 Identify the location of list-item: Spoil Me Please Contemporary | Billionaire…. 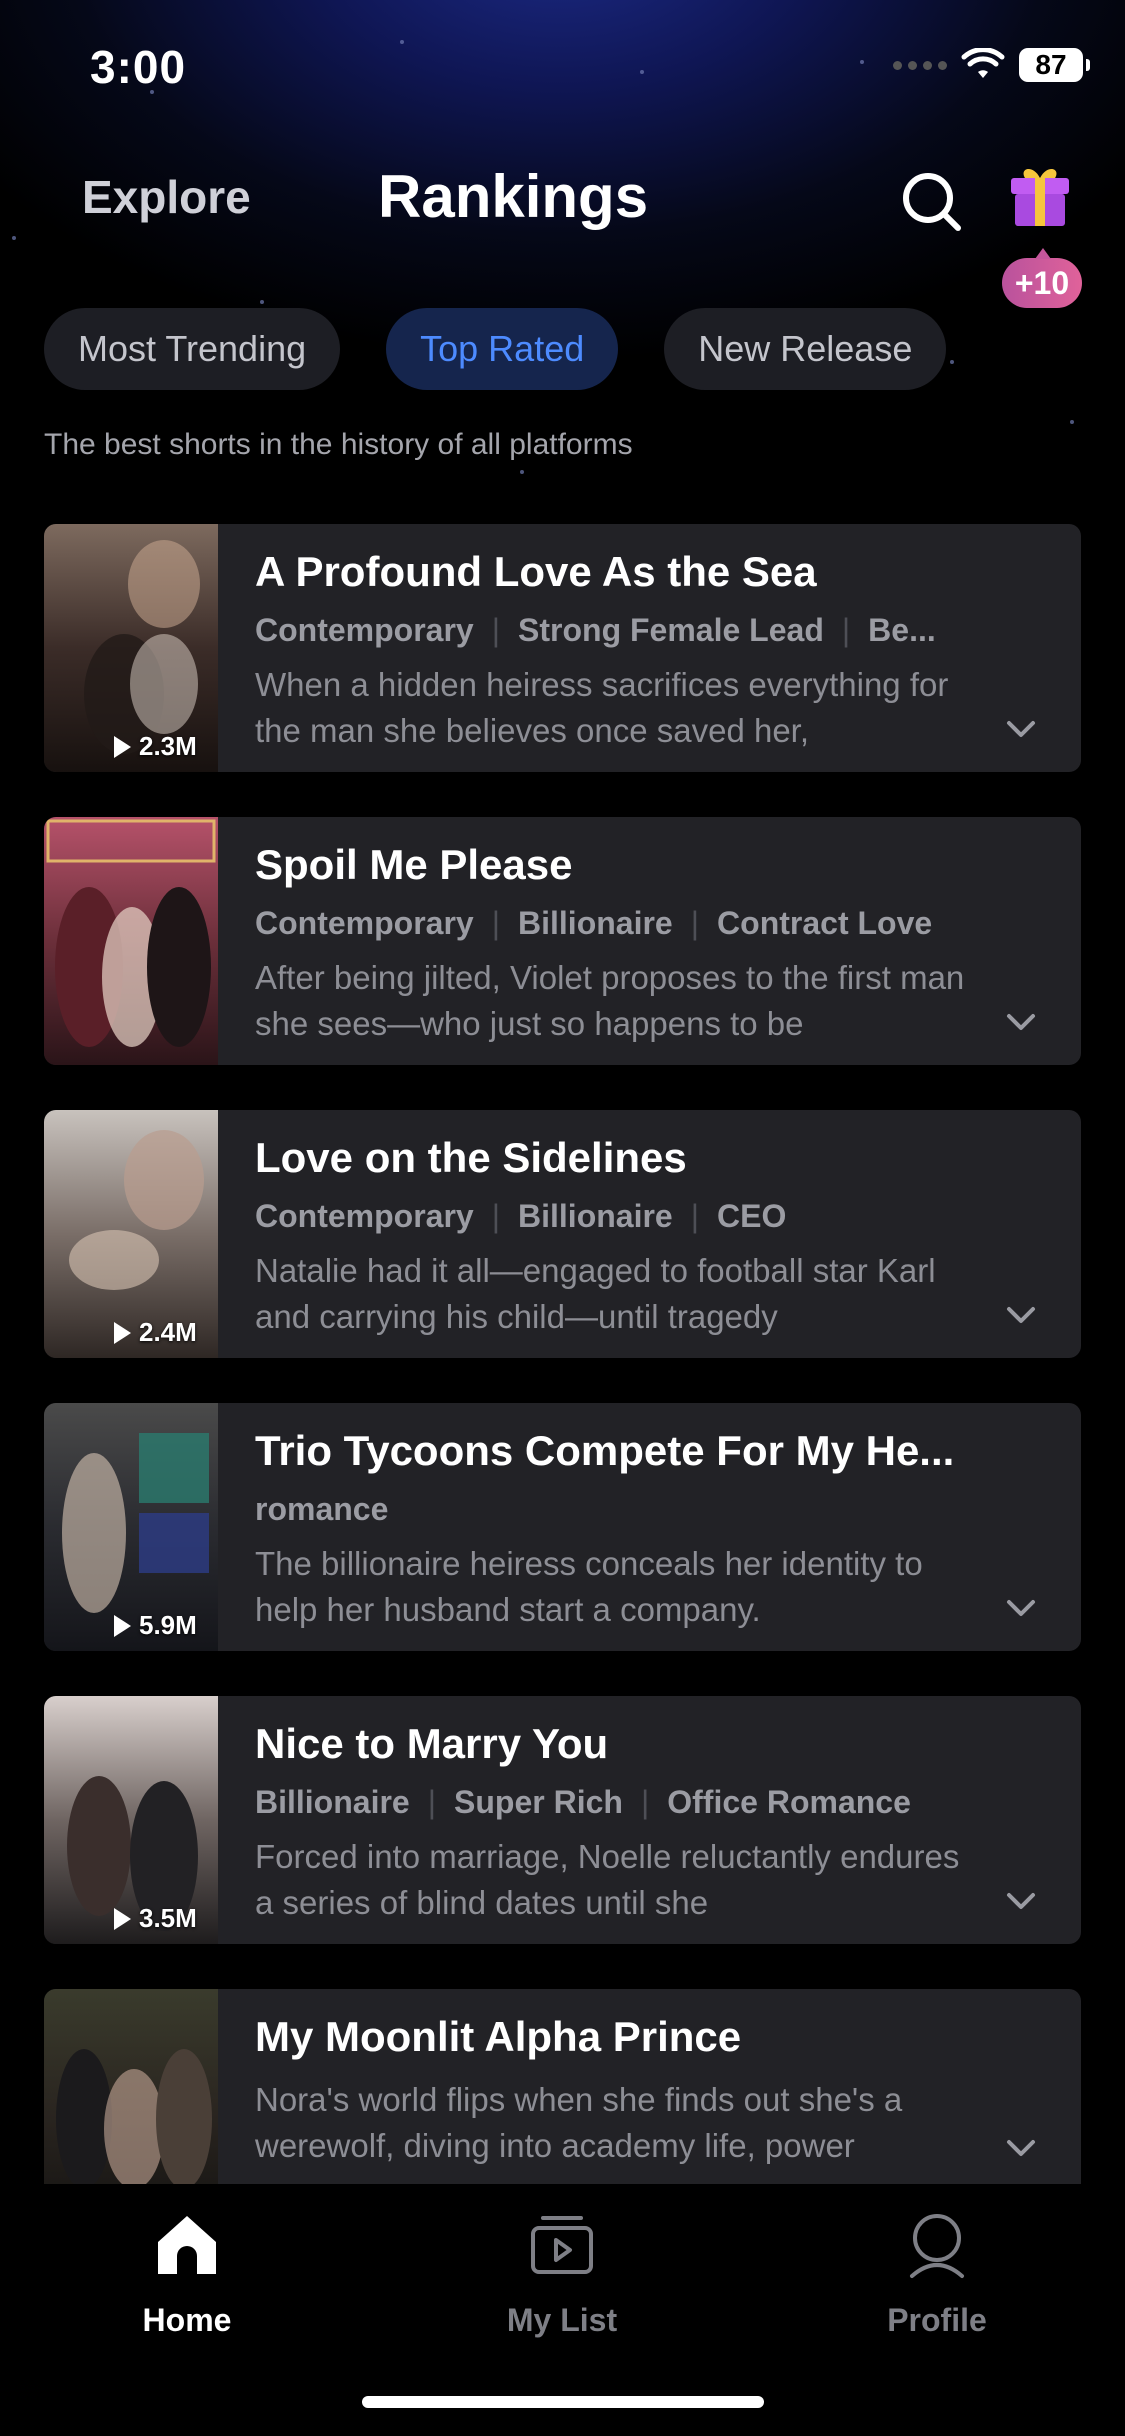
(562, 941).